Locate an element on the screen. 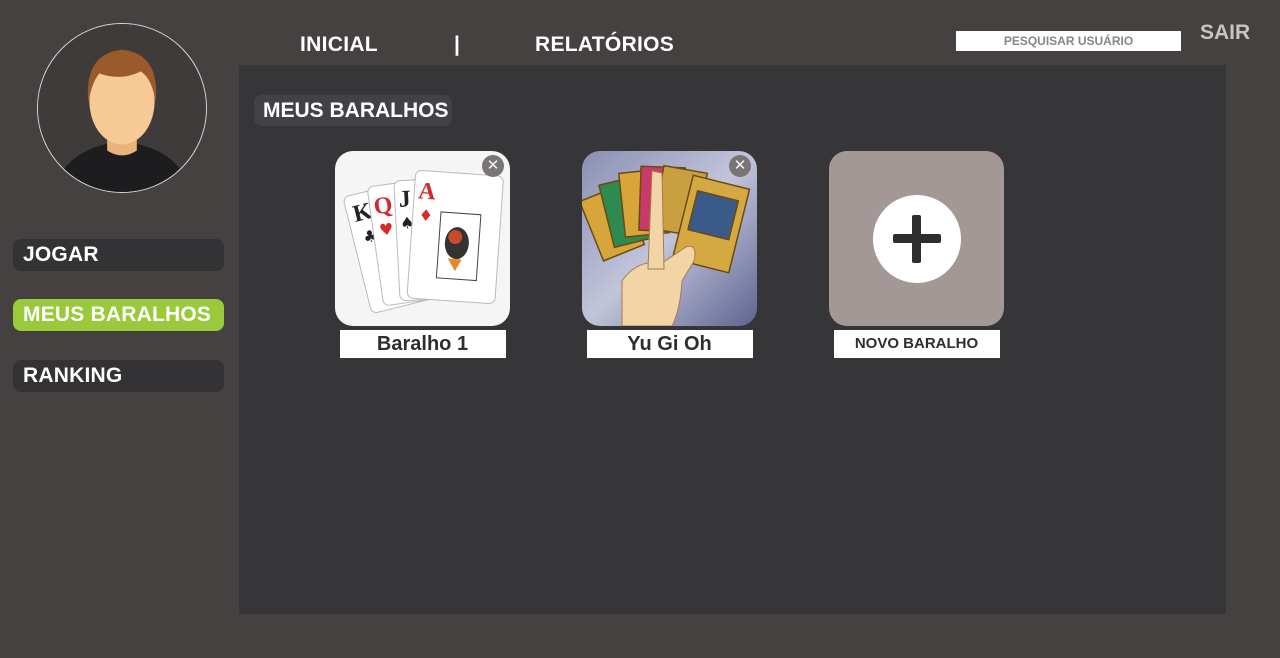 This screenshot has height=658, width=1280. user-avatar-icon is located at coordinates (122, 108).